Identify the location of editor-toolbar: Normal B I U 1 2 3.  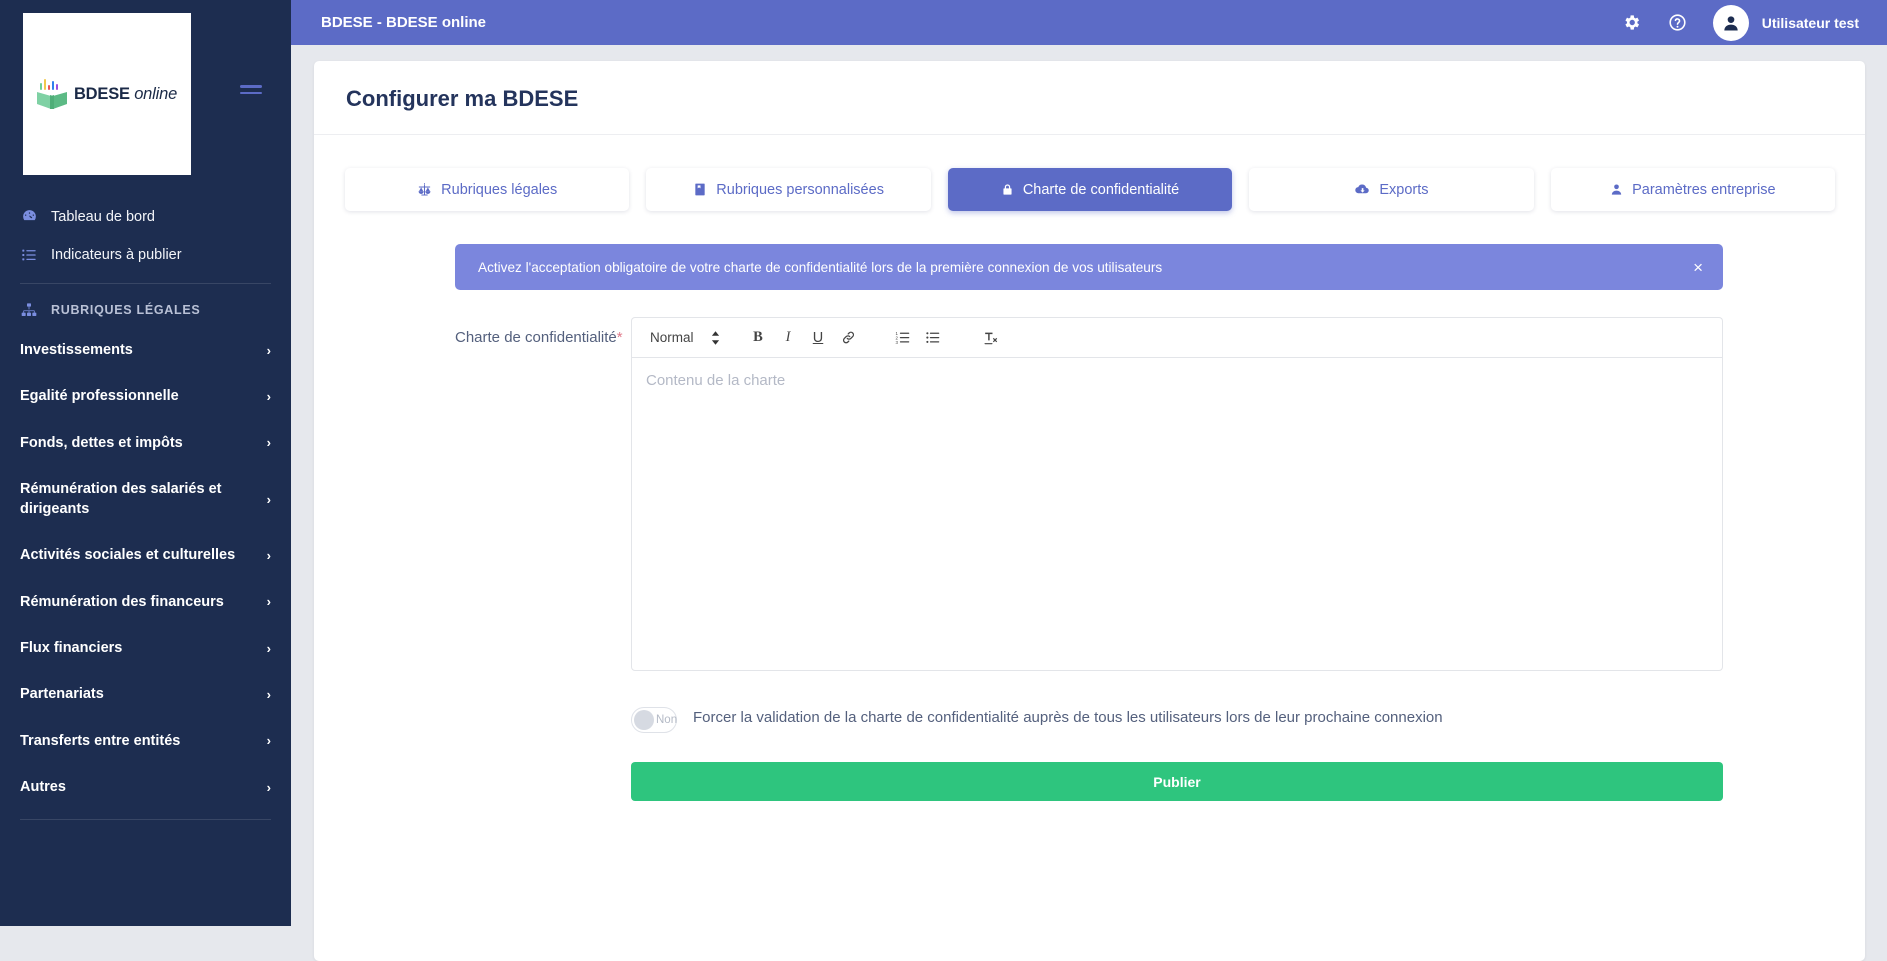
(1177, 337).